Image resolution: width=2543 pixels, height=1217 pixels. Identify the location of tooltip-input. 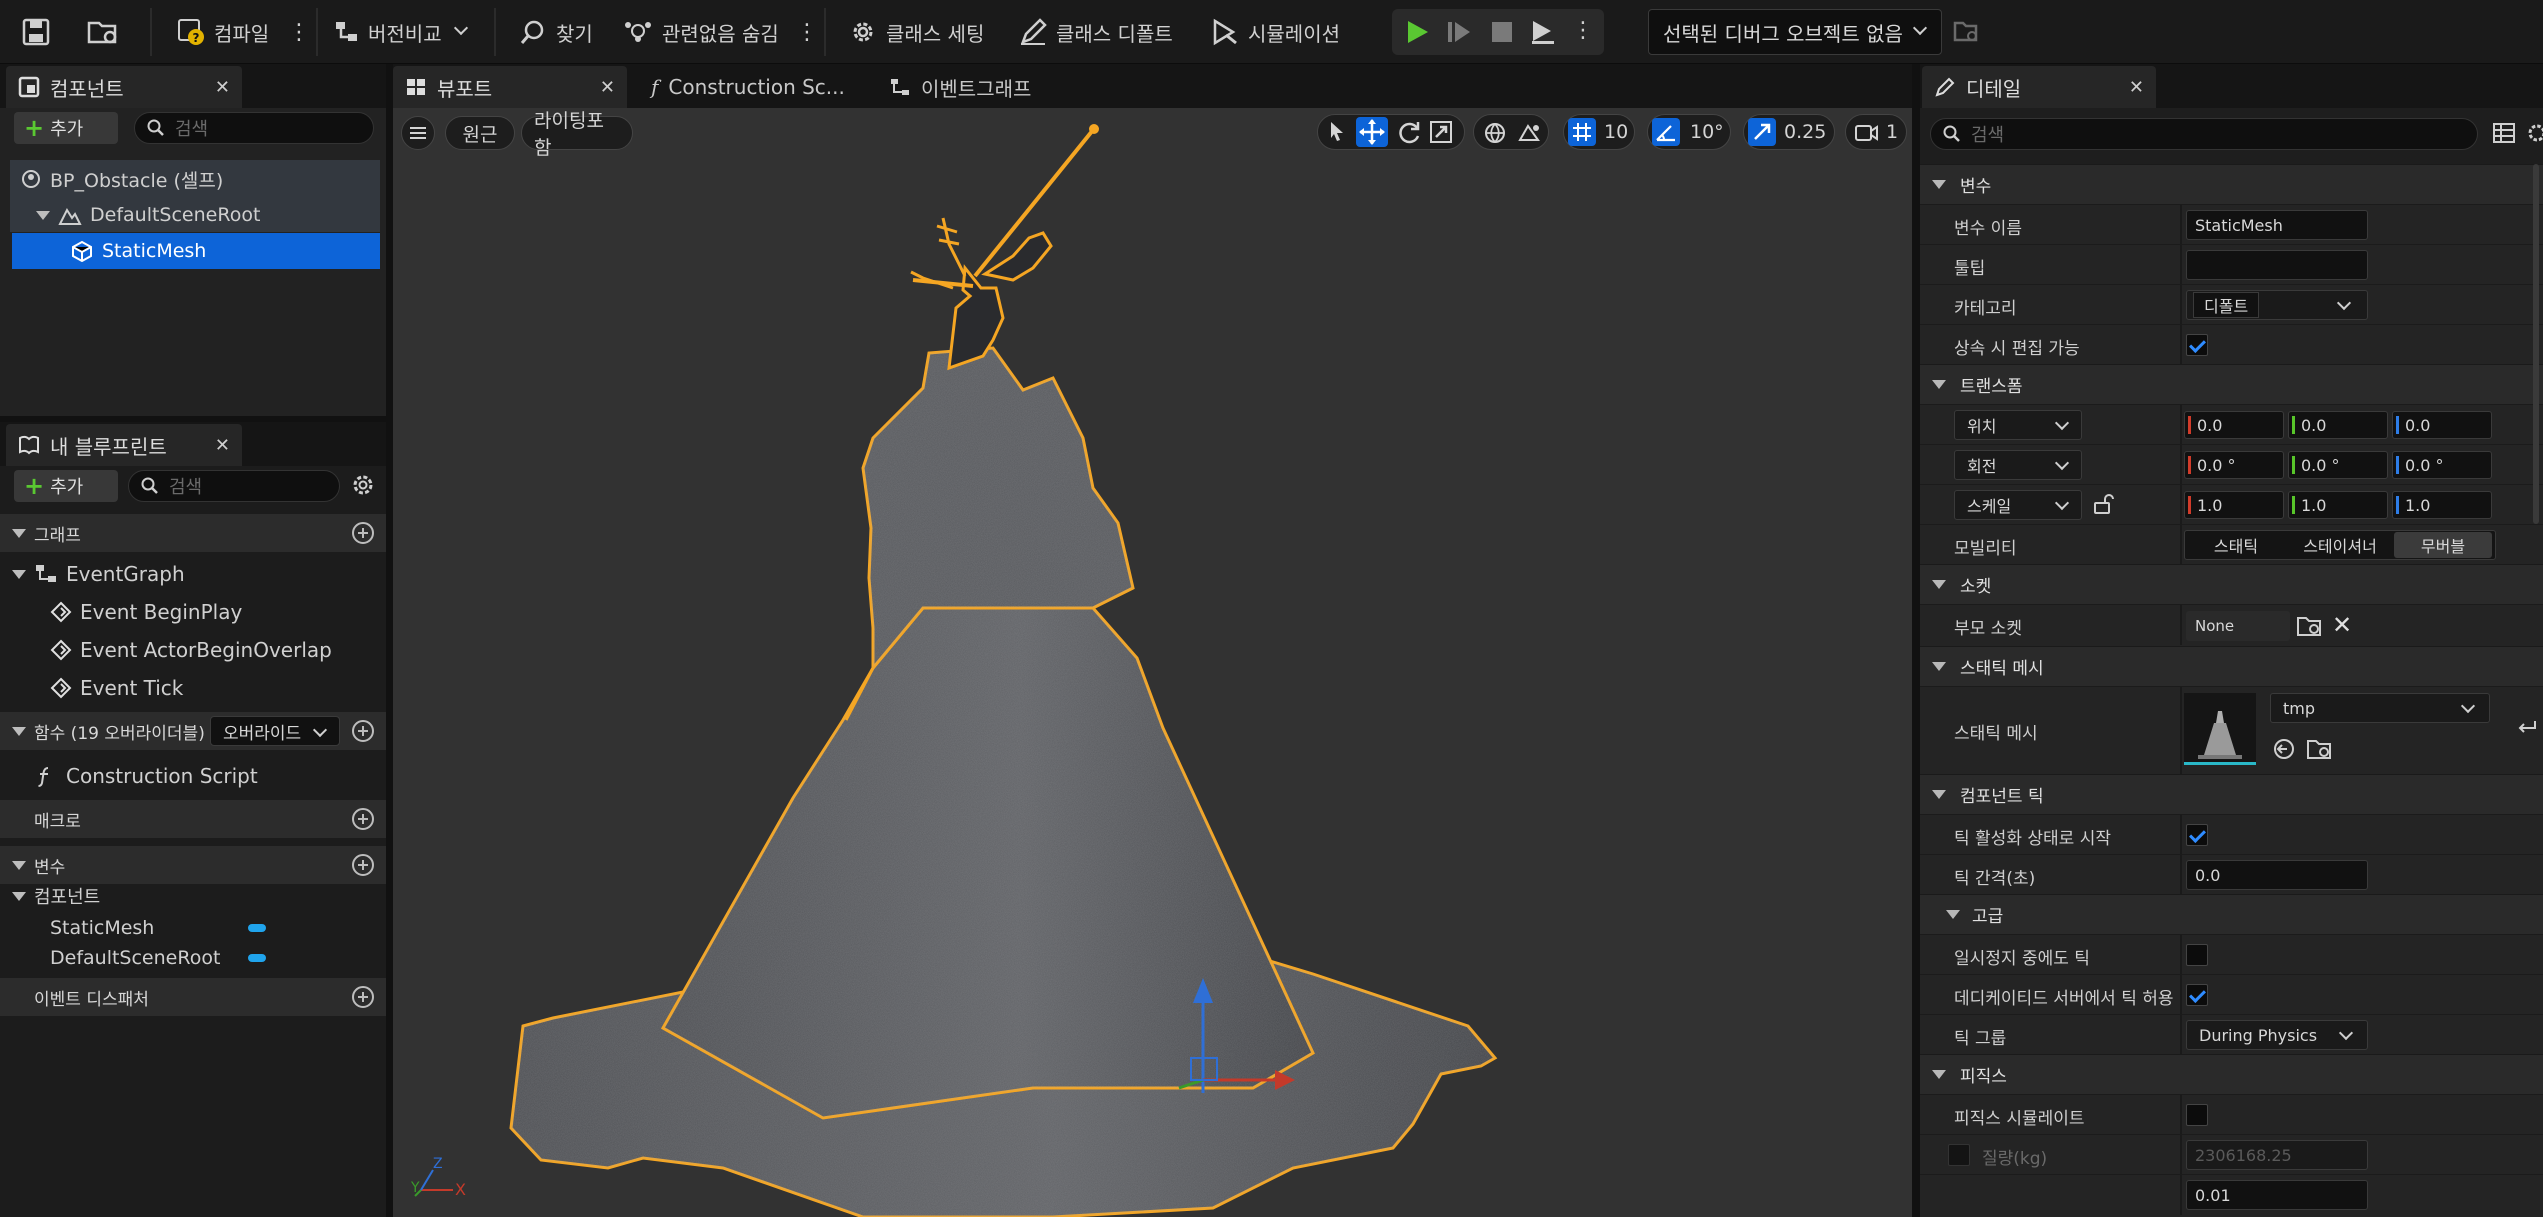
(2277, 265).